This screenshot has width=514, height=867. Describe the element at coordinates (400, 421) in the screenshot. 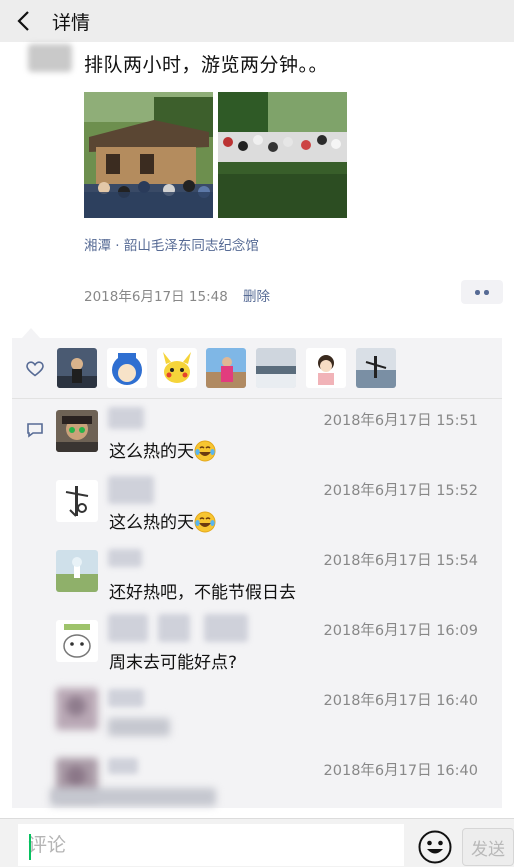

I see `comment-time: 2018年6月17日 15:51` at that location.